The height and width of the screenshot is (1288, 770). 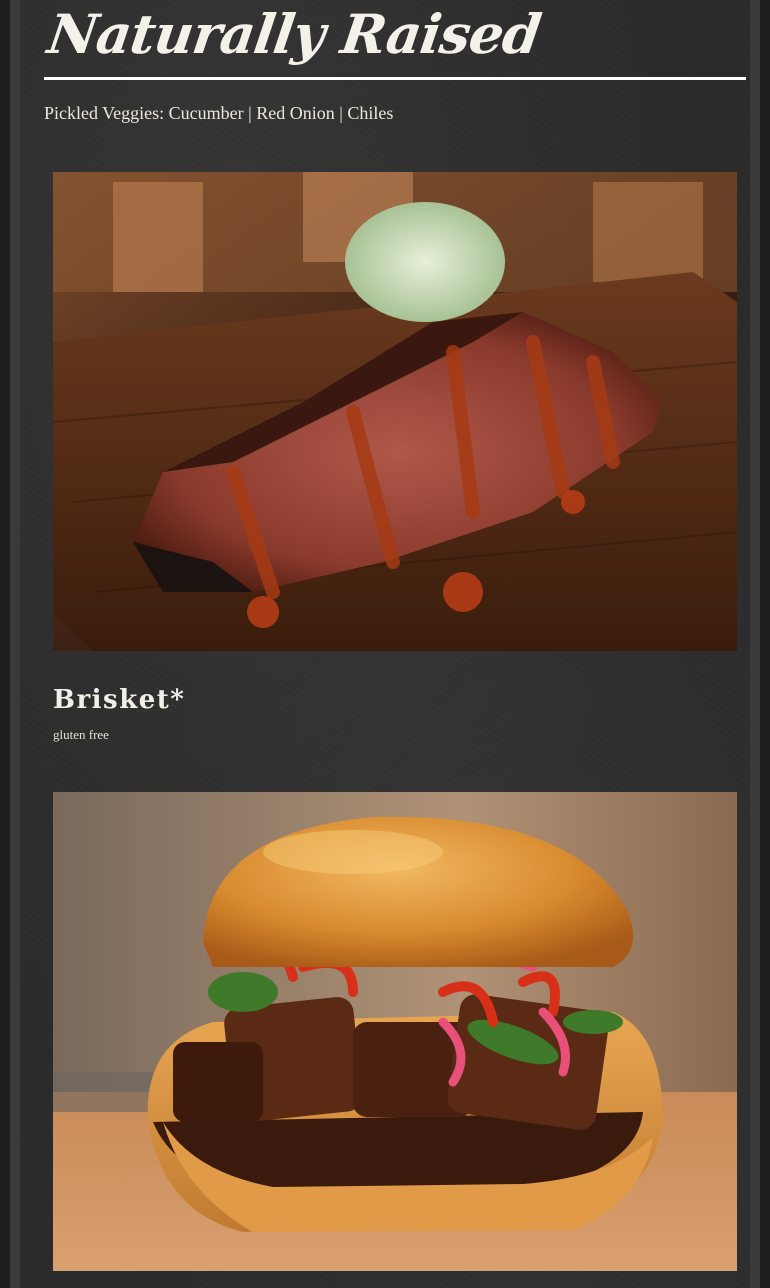 What do you see at coordinates (81, 734) in the screenshot?
I see `dietary-tag: gluten free` at bounding box center [81, 734].